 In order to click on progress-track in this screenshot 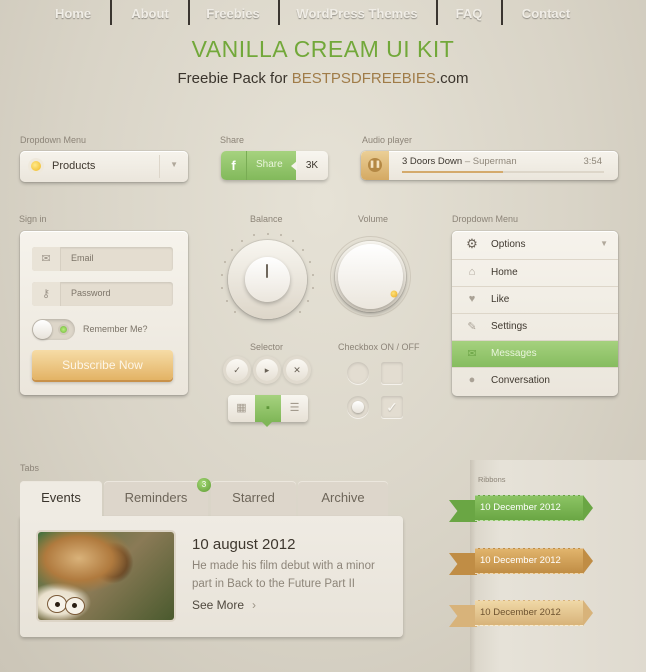, I will do `click(503, 172)`.